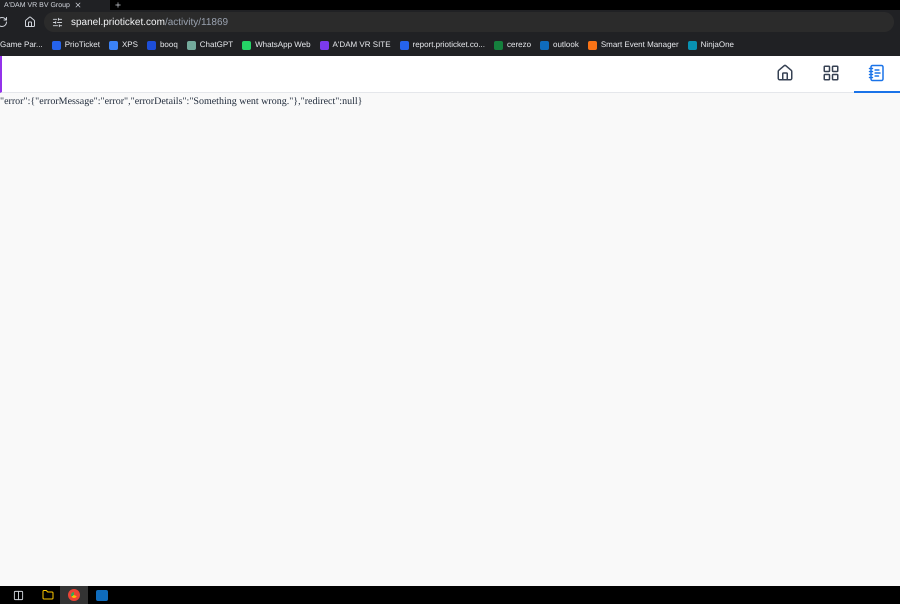 The image size is (900, 604). I want to click on new-tab-icon, so click(118, 5).